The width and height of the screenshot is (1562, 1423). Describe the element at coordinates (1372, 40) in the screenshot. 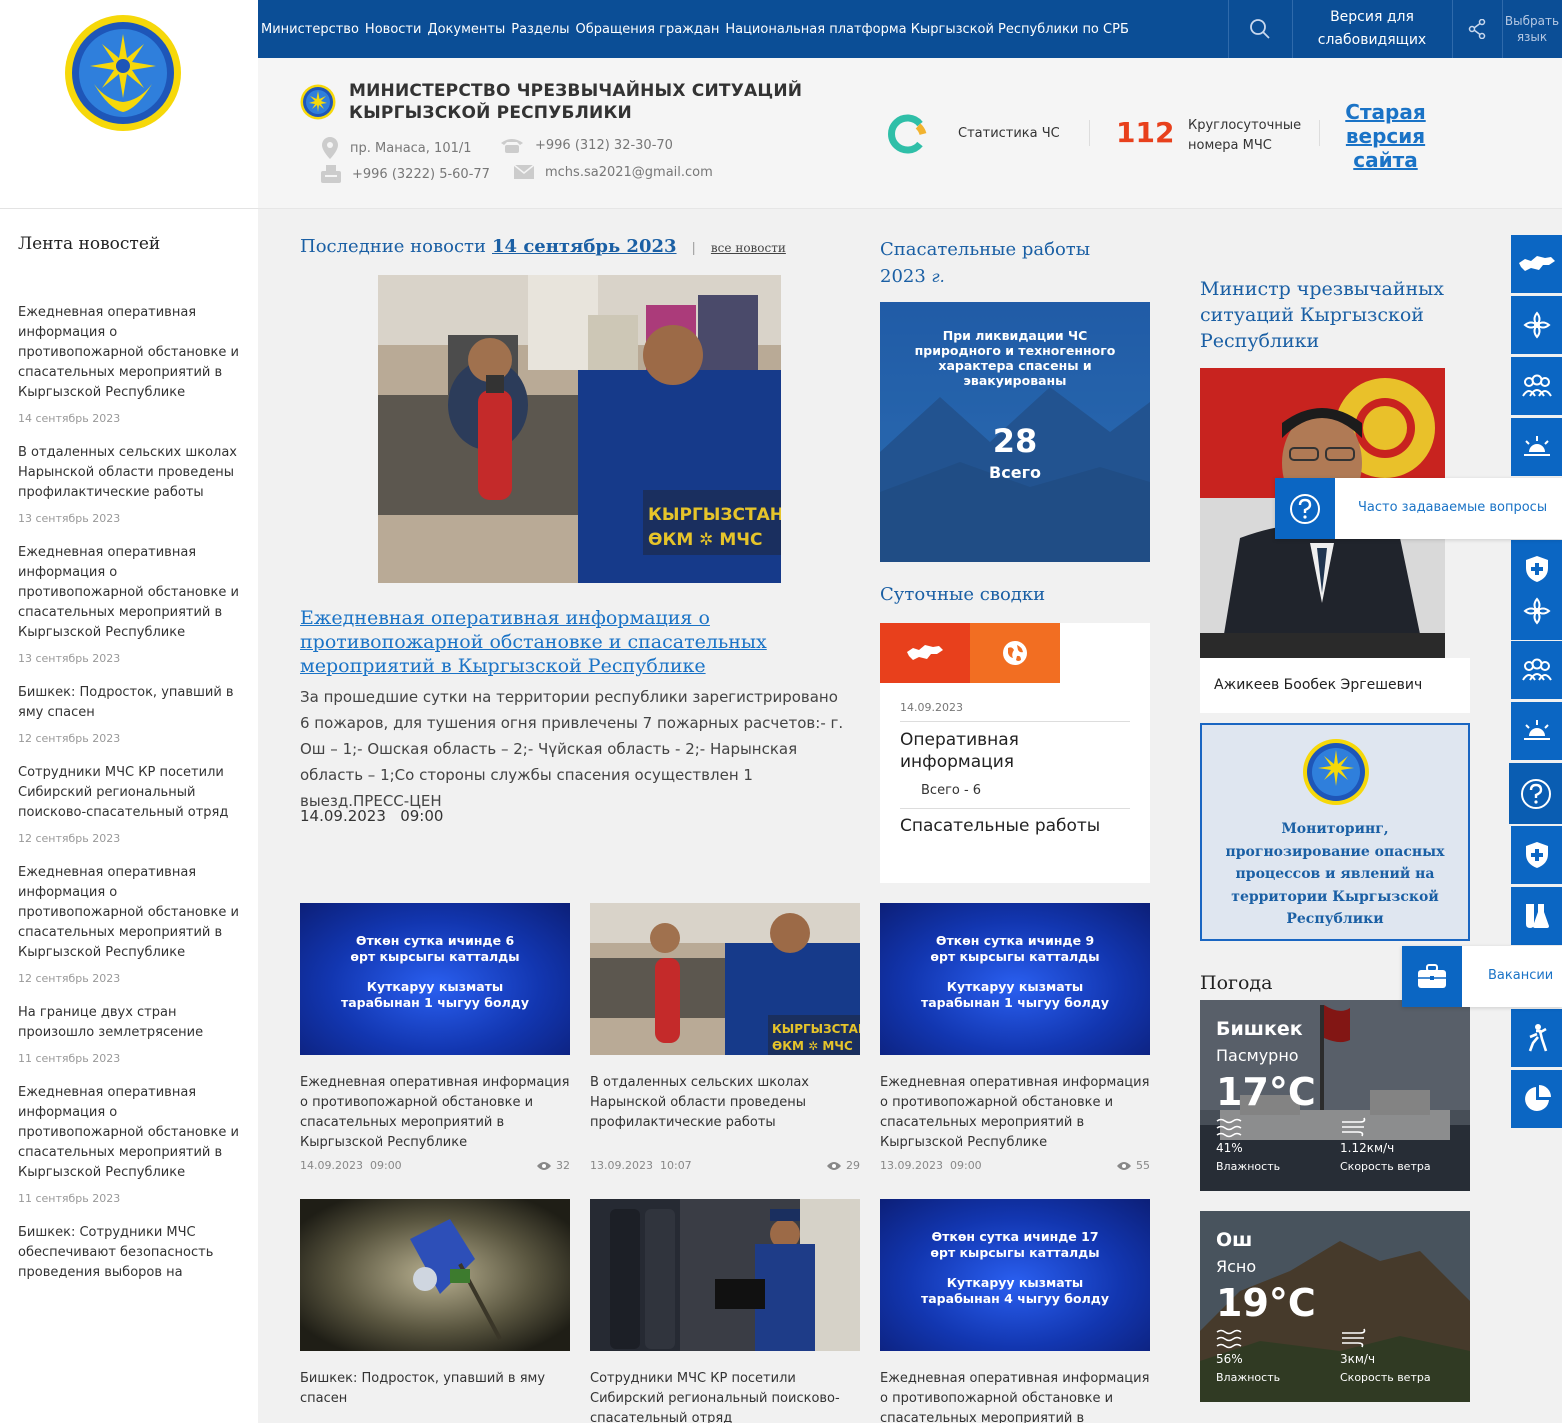

I see `low-vision-label-2: слабовидящих` at that location.